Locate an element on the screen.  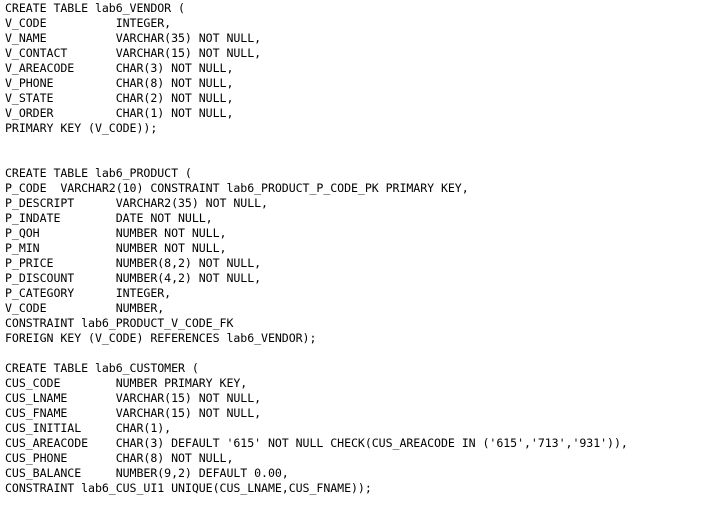
code-line: CREATE TABLE lab6_CUSTOMER ( is located at coordinates (102, 368).